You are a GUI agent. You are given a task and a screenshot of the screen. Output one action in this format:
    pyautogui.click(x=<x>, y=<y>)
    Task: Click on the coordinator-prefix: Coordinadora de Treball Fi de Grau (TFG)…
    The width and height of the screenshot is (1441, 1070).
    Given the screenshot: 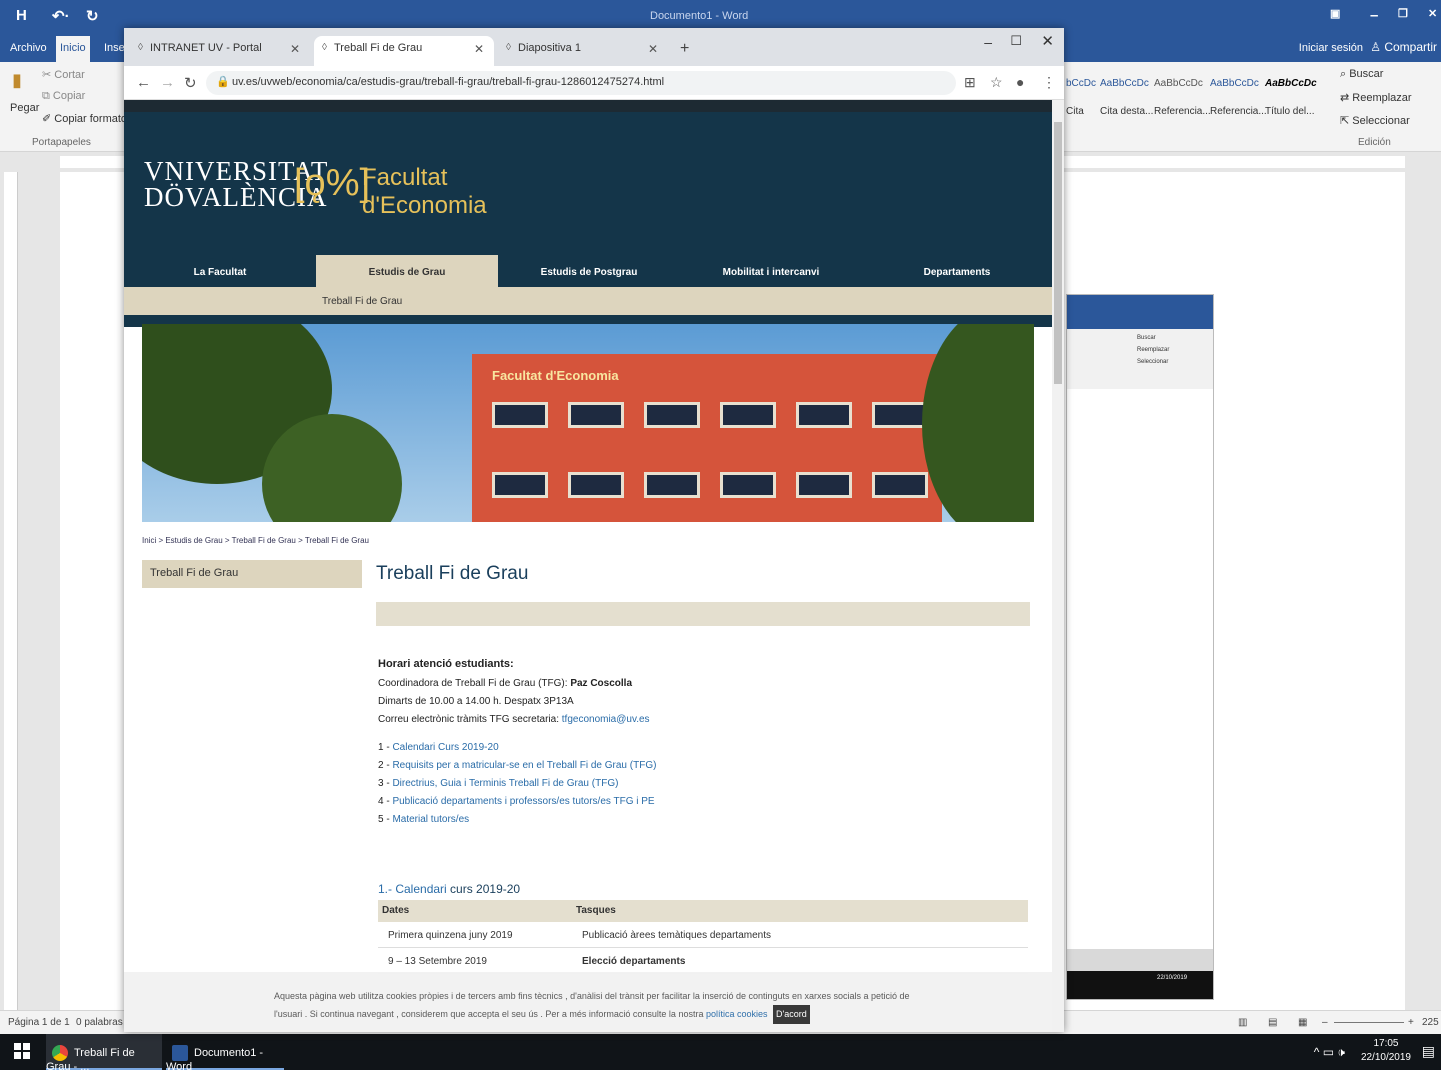 What is the action you would take?
    pyautogui.click(x=473, y=683)
    